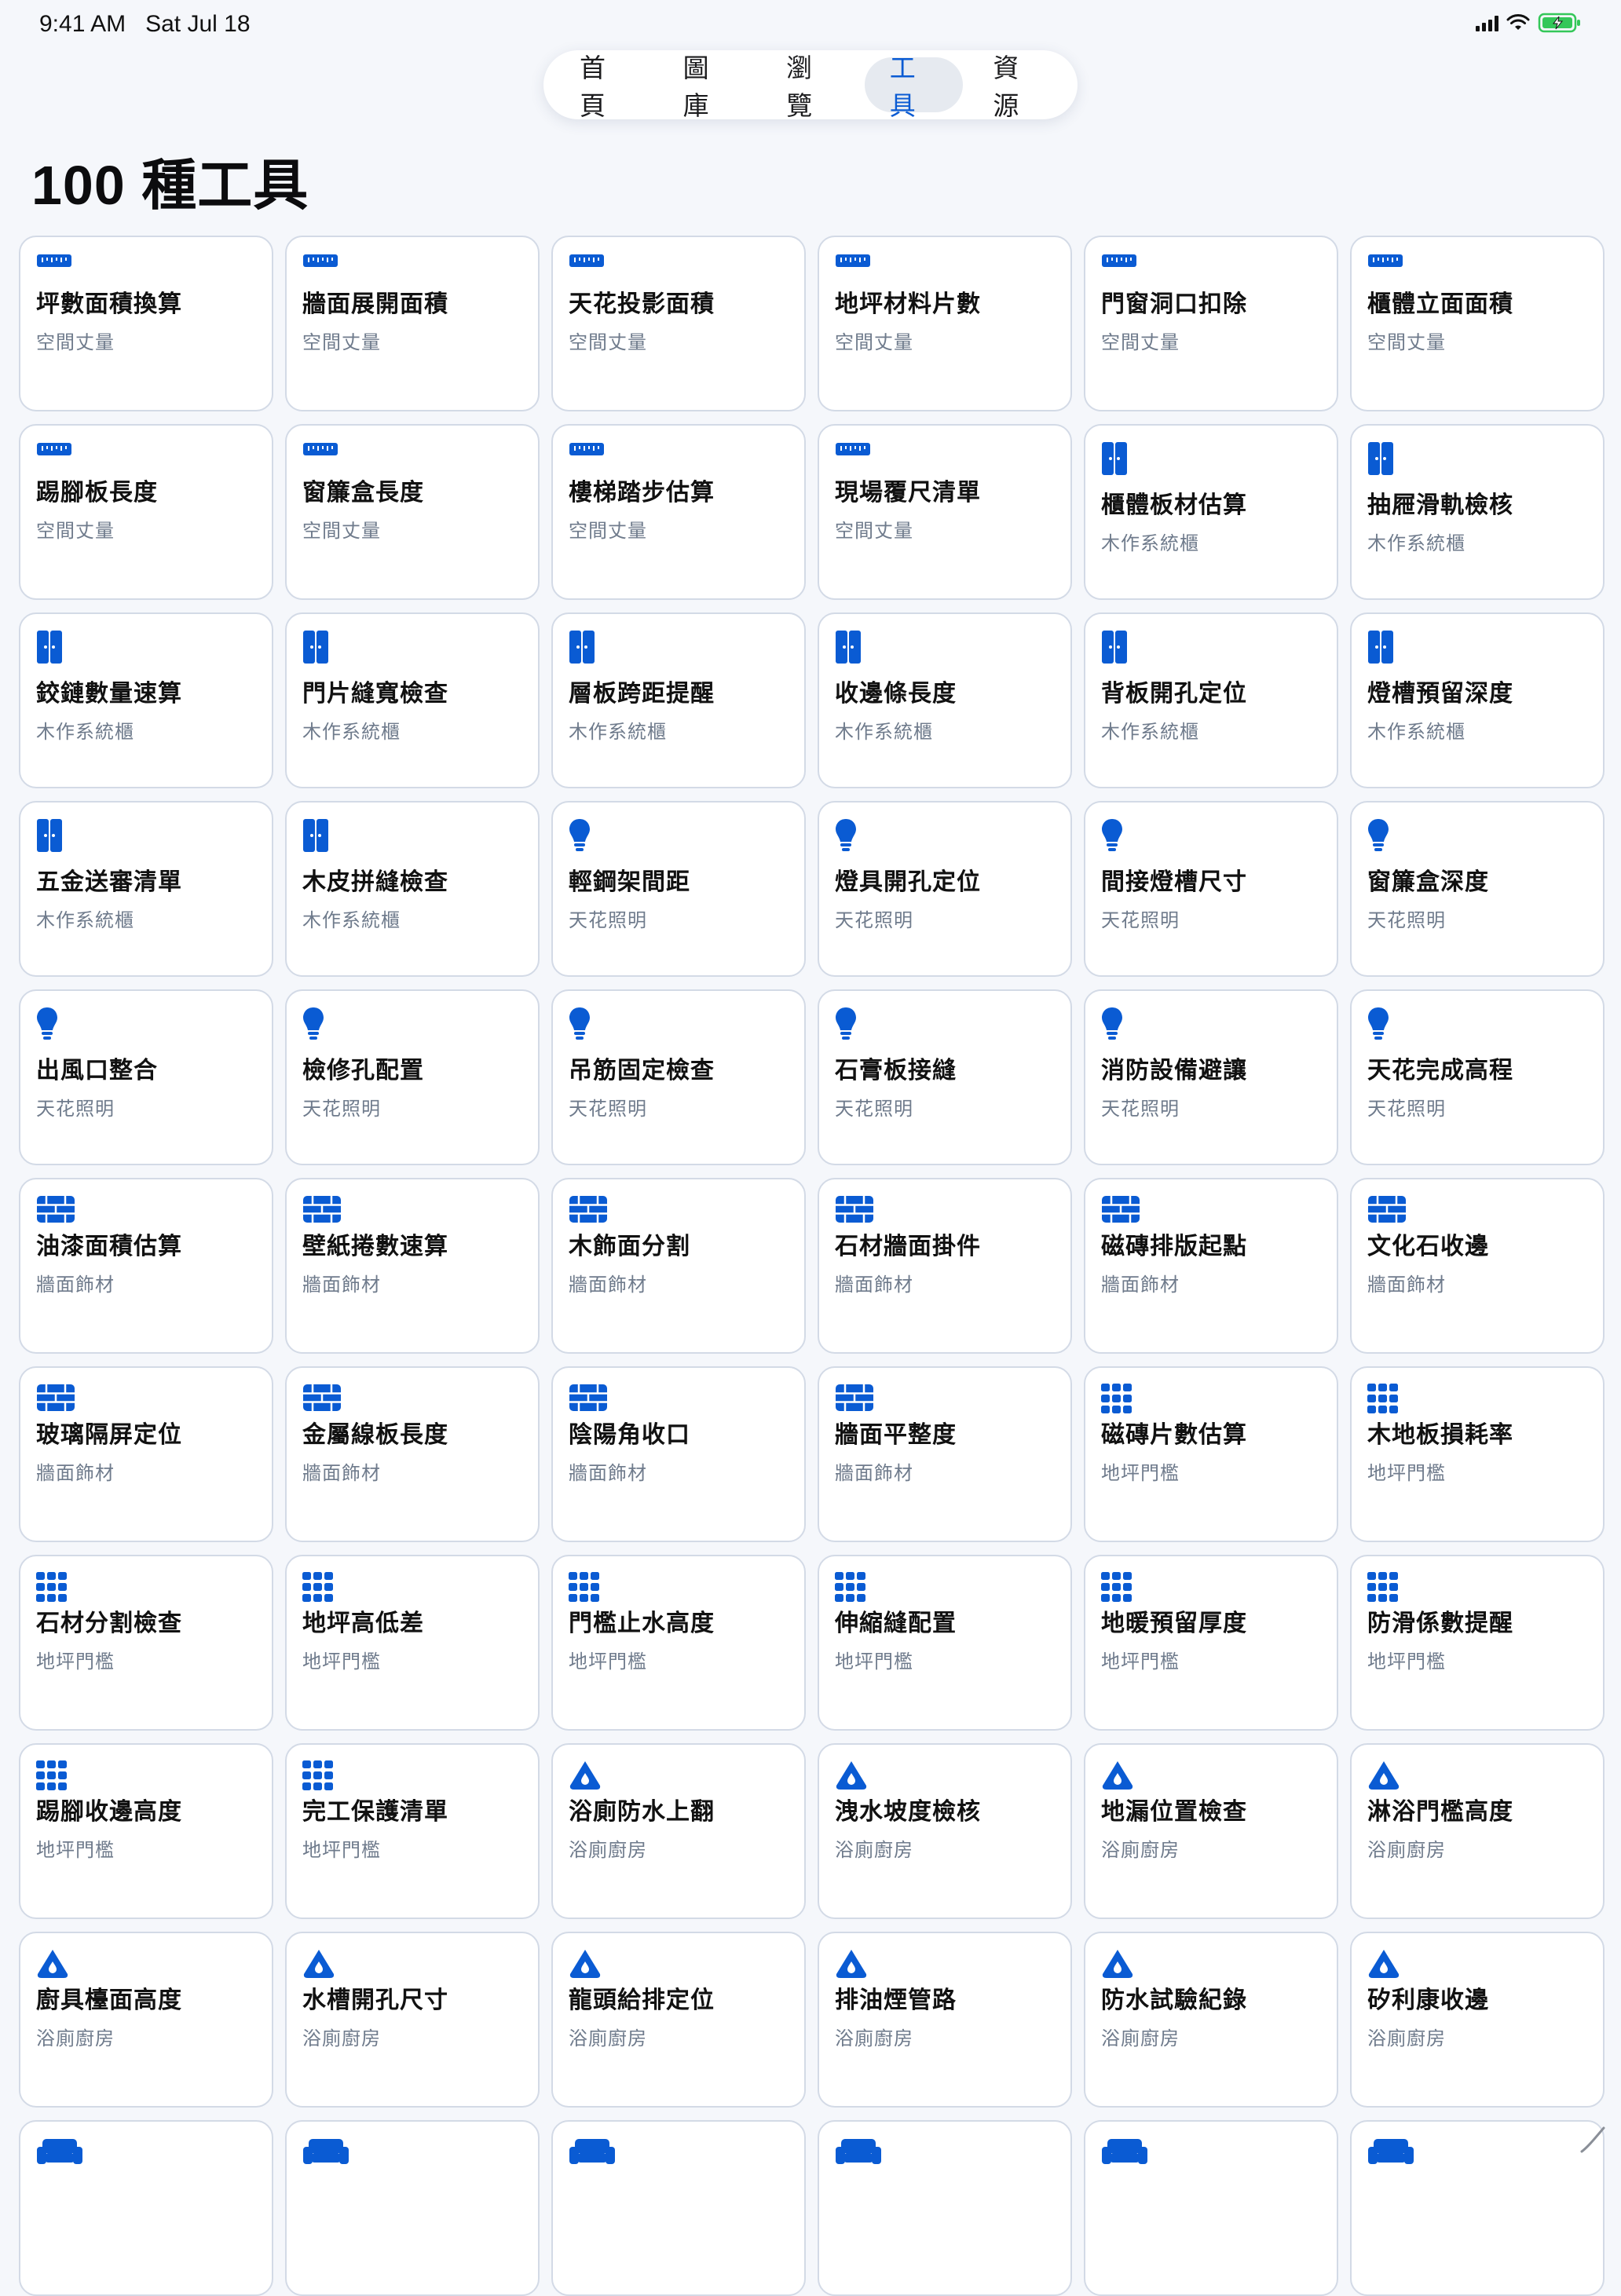  What do you see at coordinates (412, 889) in the screenshot?
I see `tool-card: 木皮拼縫檢查 木作系統櫃` at bounding box center [412, 889].